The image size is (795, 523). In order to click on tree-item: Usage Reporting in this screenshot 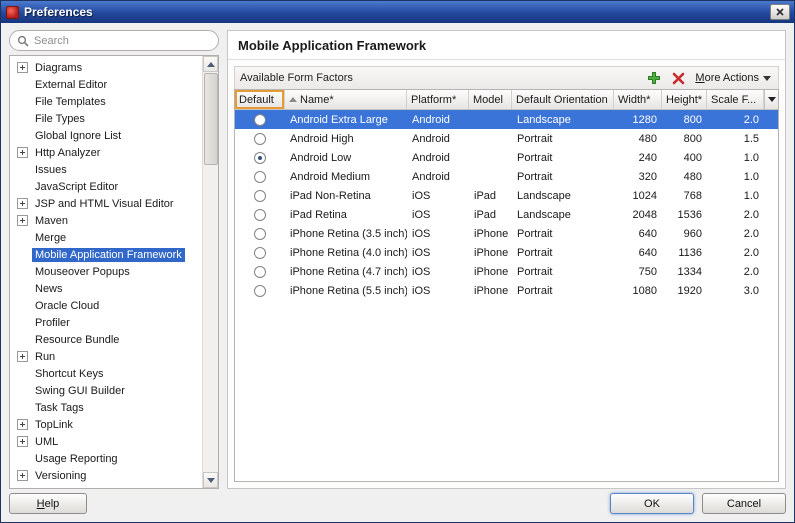, I will do `click(114, 458)`.